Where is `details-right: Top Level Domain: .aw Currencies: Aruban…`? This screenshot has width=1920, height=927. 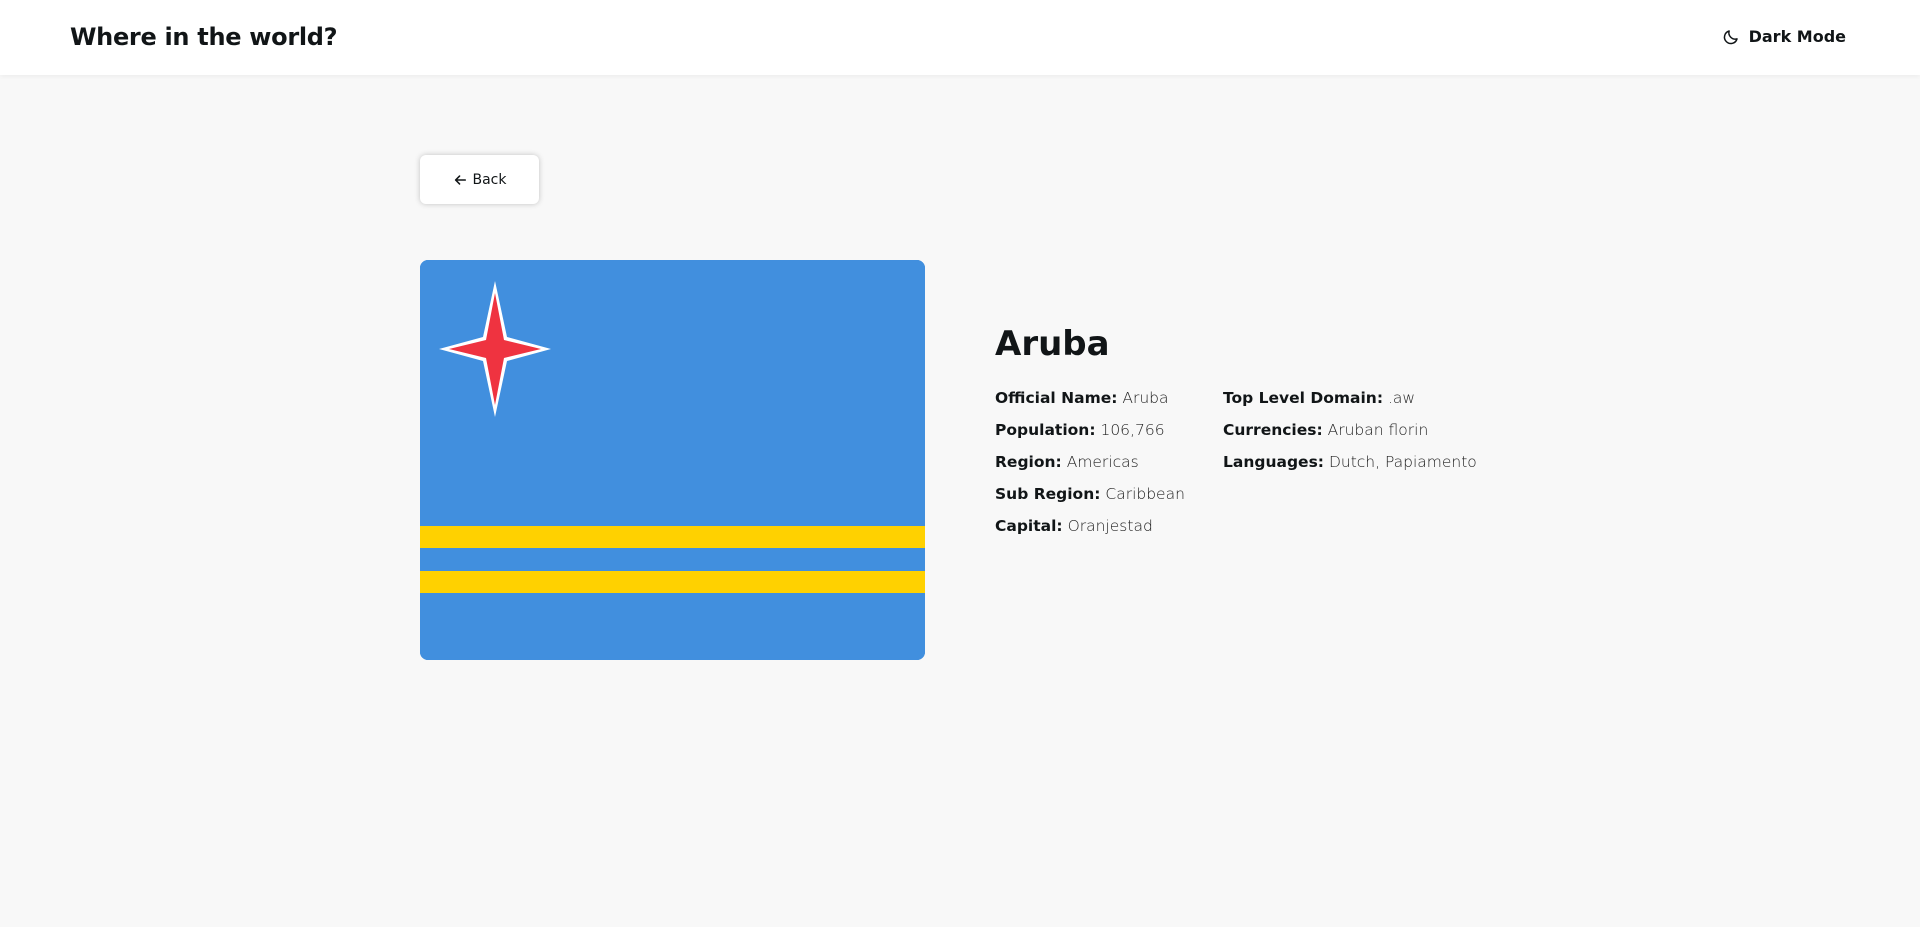 details-right: Top Level Domain: .aw Currencies: Aruban… is located at coordinates (1350, 436).